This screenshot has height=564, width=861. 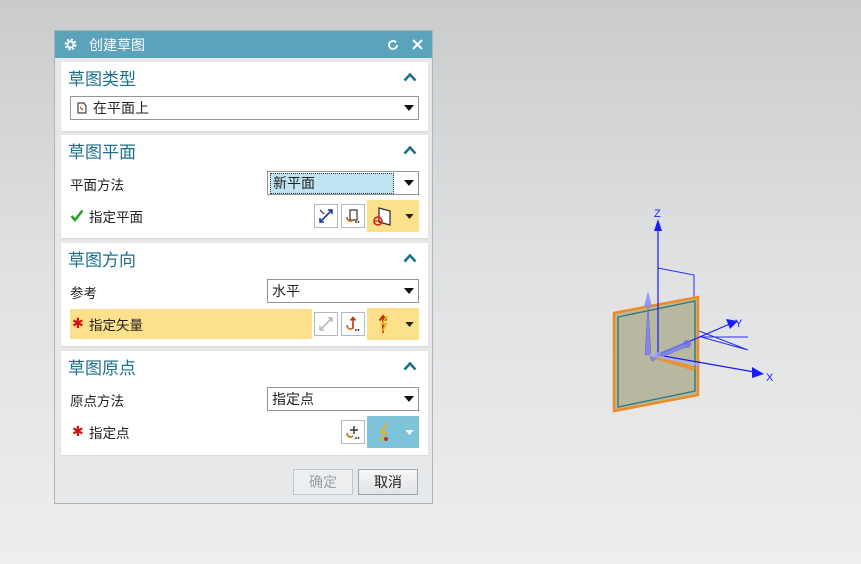 What do you see at coordinates (102, 79) in the screenshot?
I see `section-title: 草图类型` at bounding box center [102, 79].